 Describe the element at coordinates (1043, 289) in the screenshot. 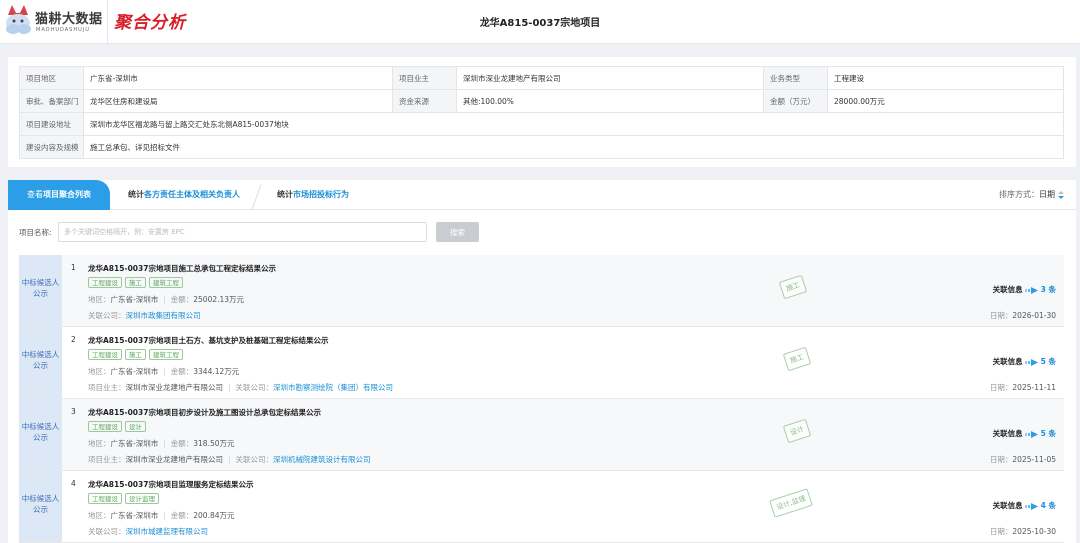

I see `related-count: 3` at that location.